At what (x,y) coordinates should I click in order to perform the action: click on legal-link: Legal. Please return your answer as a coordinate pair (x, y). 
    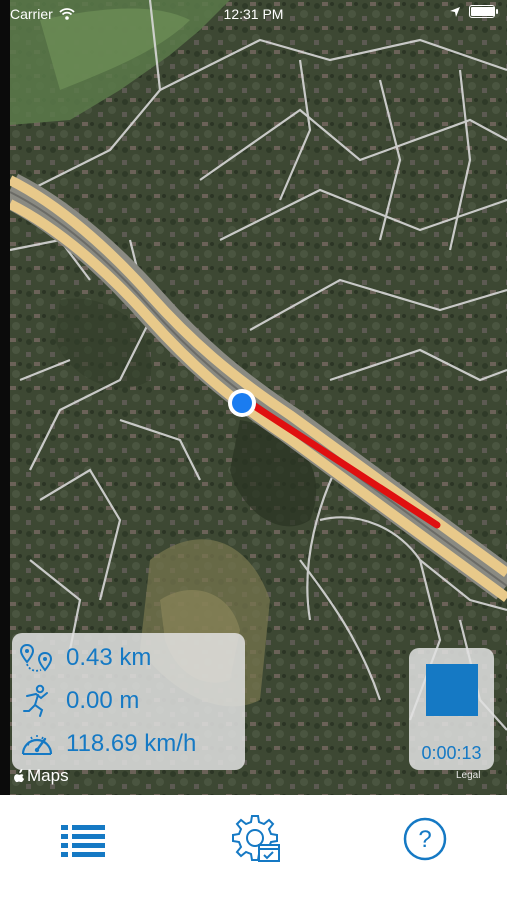
    Looking at the image, I should click on (468, 775).